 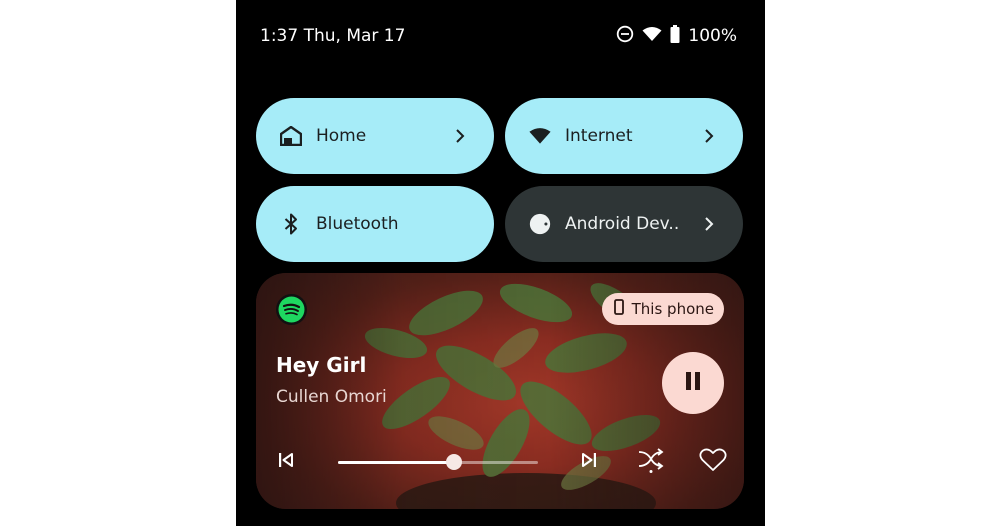 I want to click on next-button, so click(x=589, y=462).